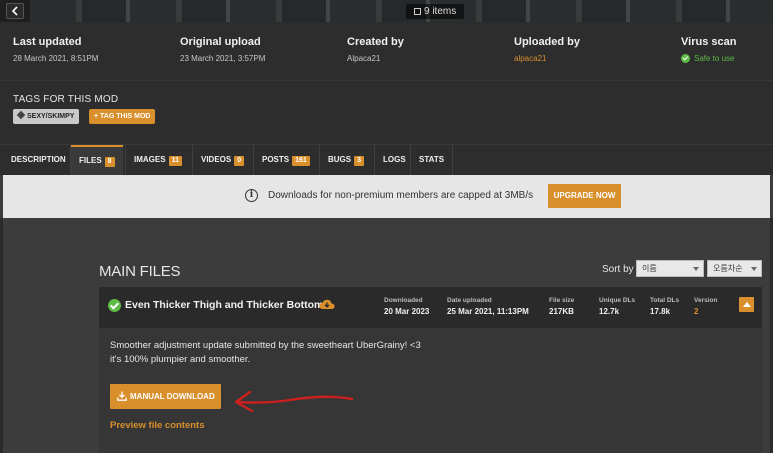 The width and height of the screenshot is (773, 453). What do you see at coordinates (665, 306) in the screenshot?
I see `stat-total-dls: Total DLs 17.8k` at bounding box center [665, 306].